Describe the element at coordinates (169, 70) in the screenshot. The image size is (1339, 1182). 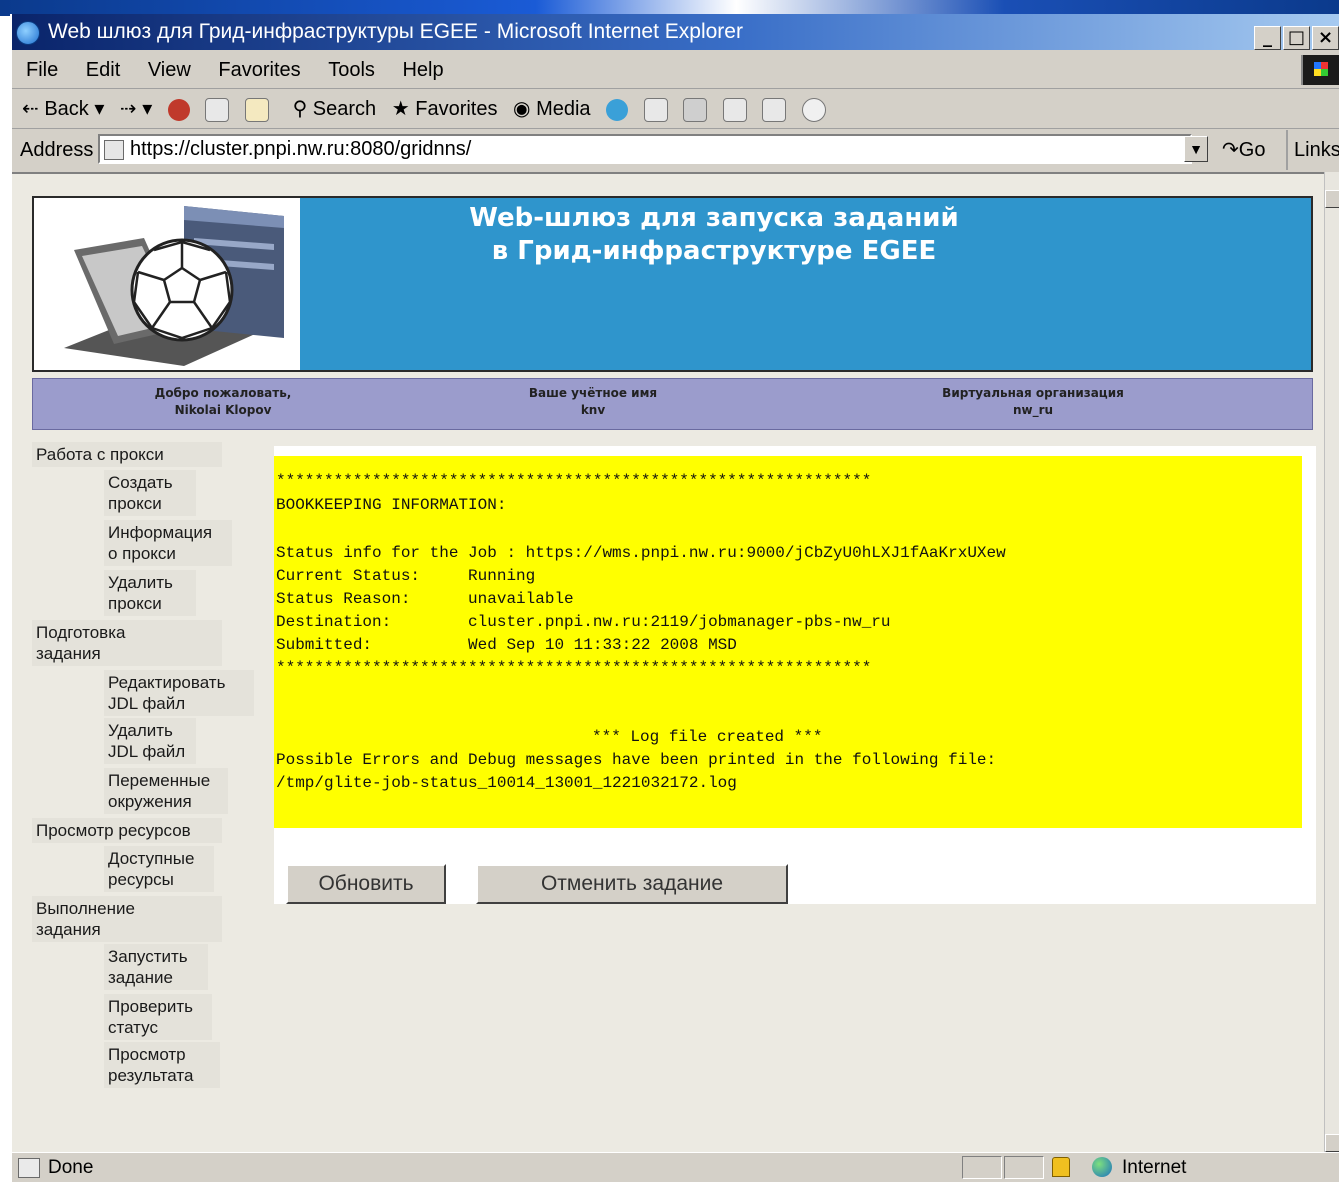
I see `menu-view: View` at that location.